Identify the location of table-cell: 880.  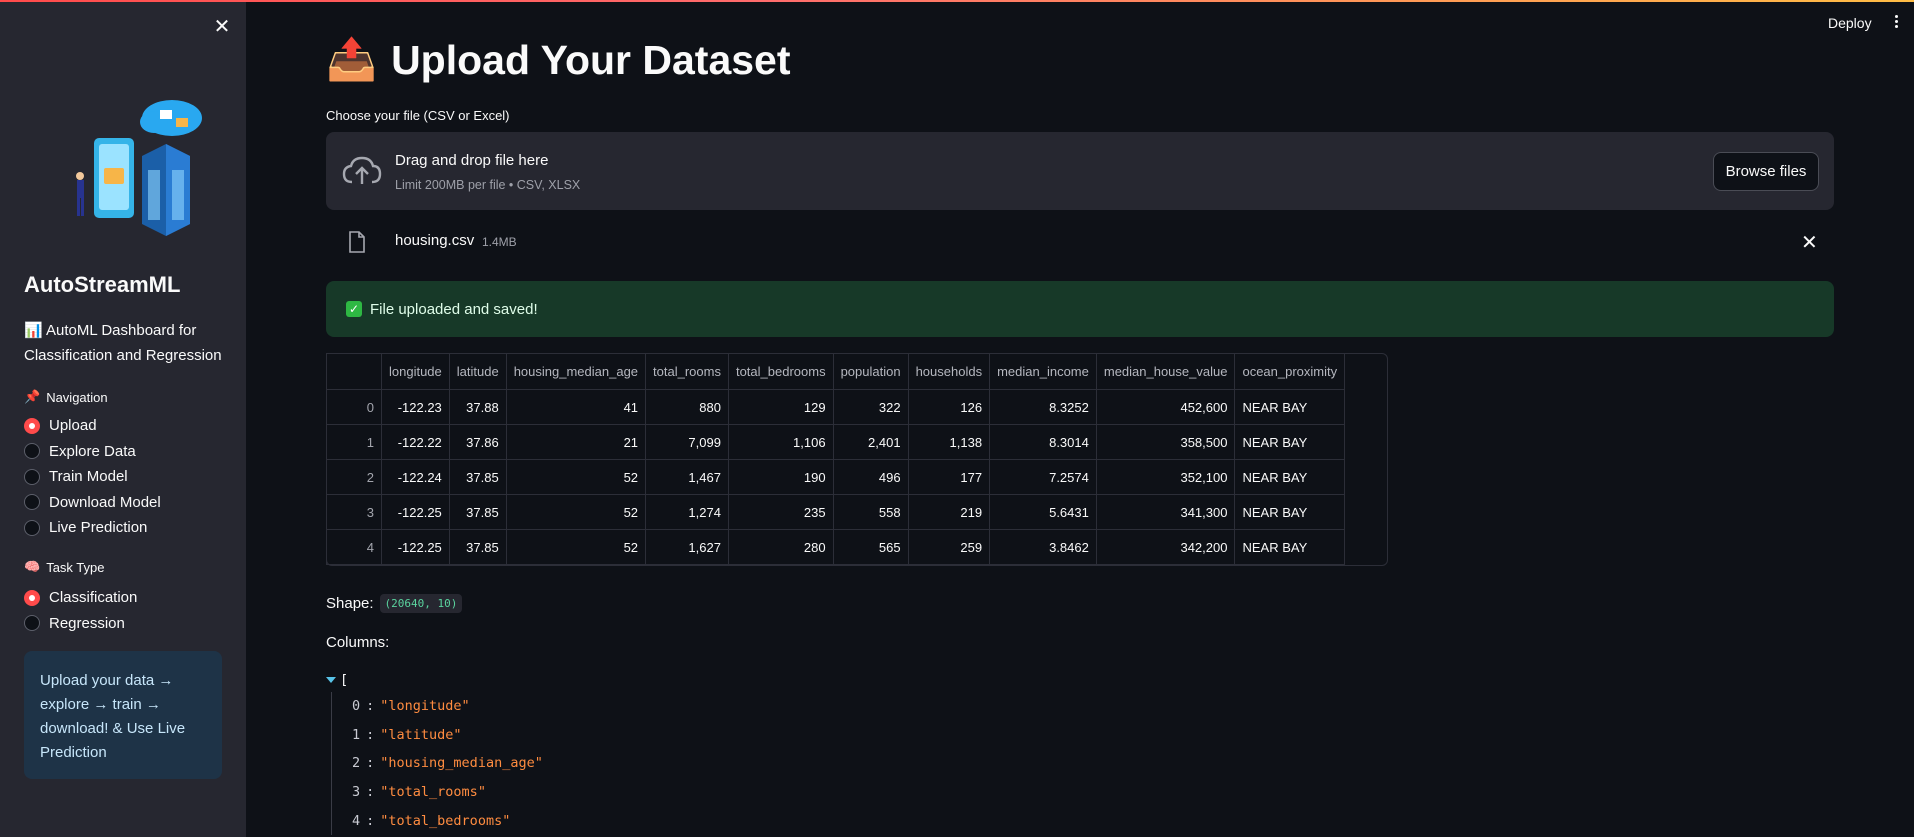
(687, 407).